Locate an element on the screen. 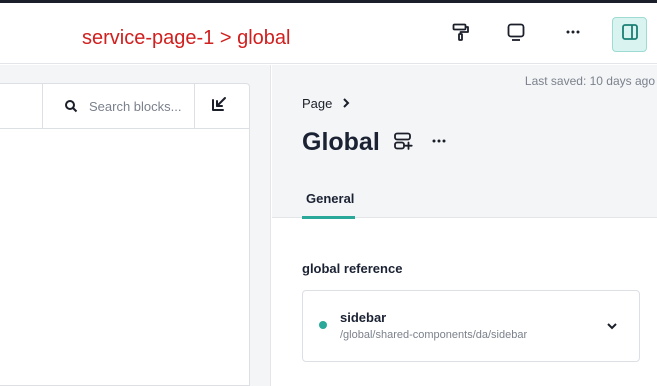 Image resolution: width=657 pixels, height=386 pixels. collapse-arrow-icon is located at coordinates (219, 106).